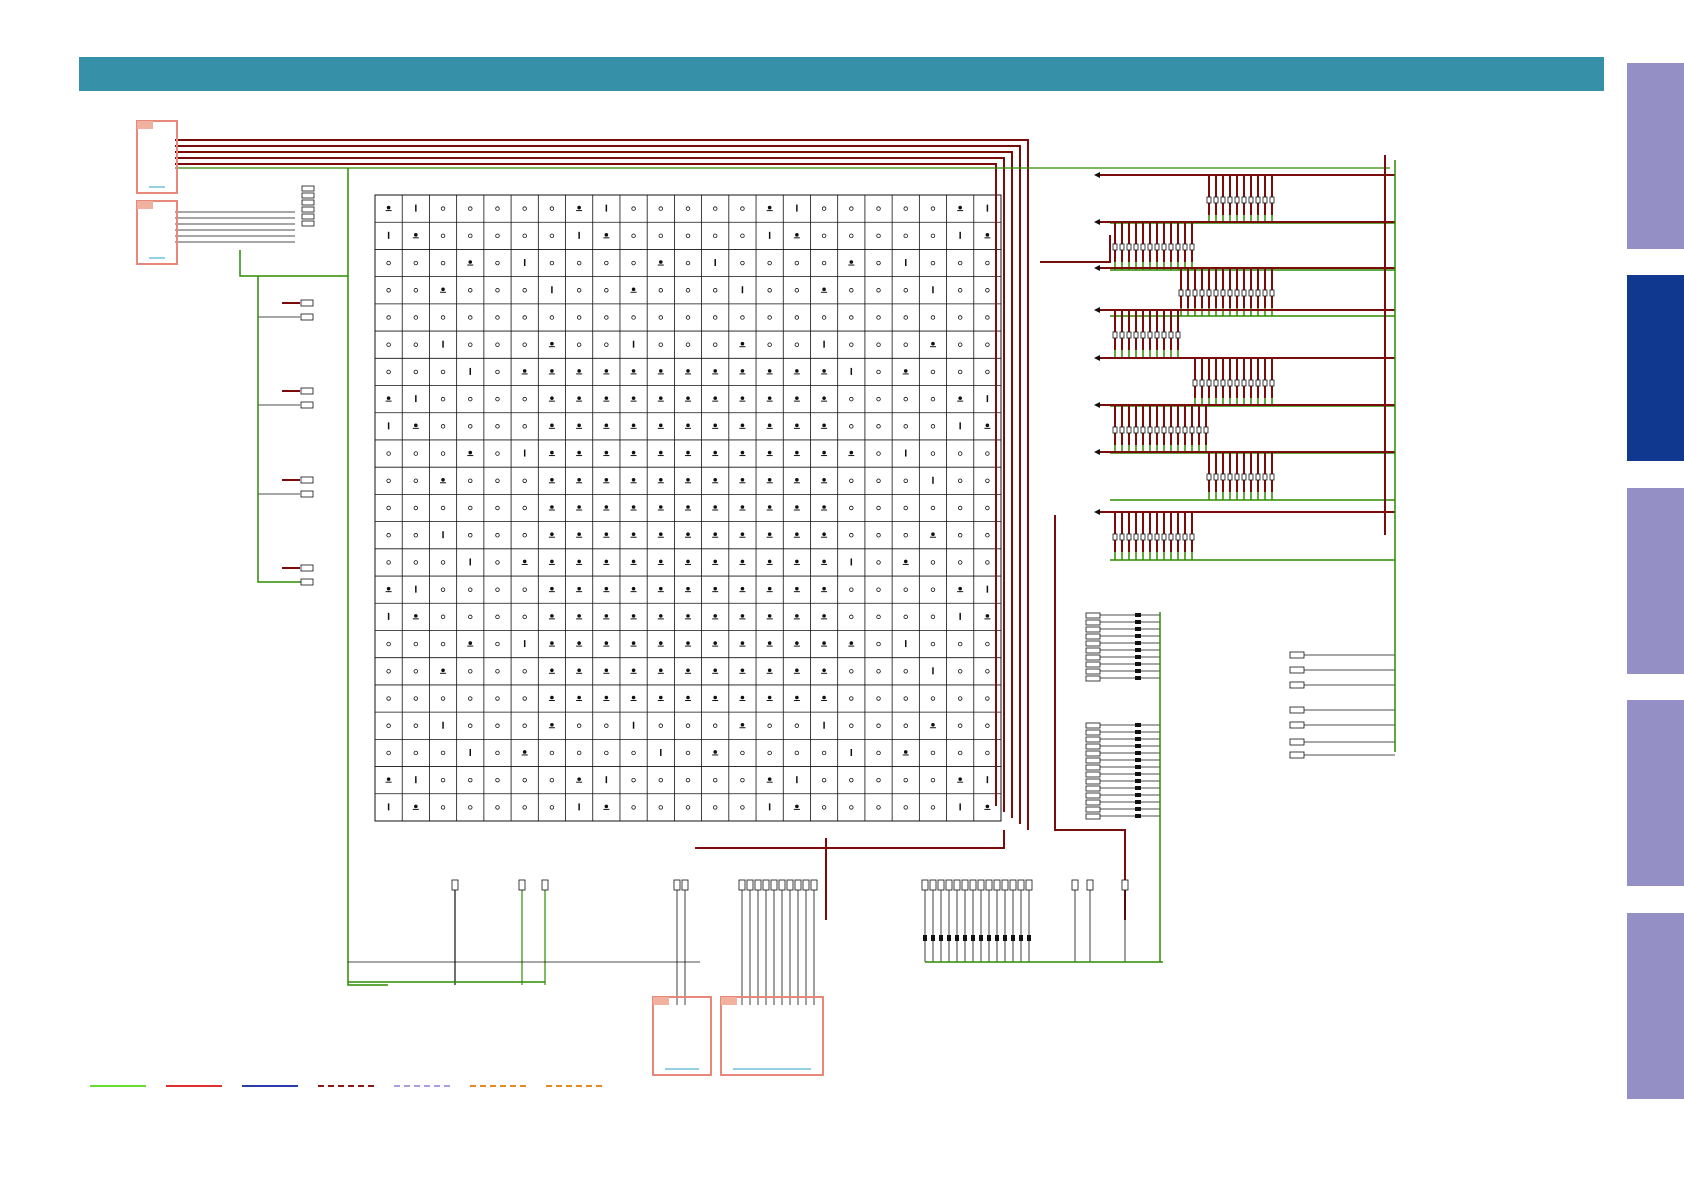 The height and width of the screenshot is (1191, 1684). I want to click on legend-line, so click(574, 1086).